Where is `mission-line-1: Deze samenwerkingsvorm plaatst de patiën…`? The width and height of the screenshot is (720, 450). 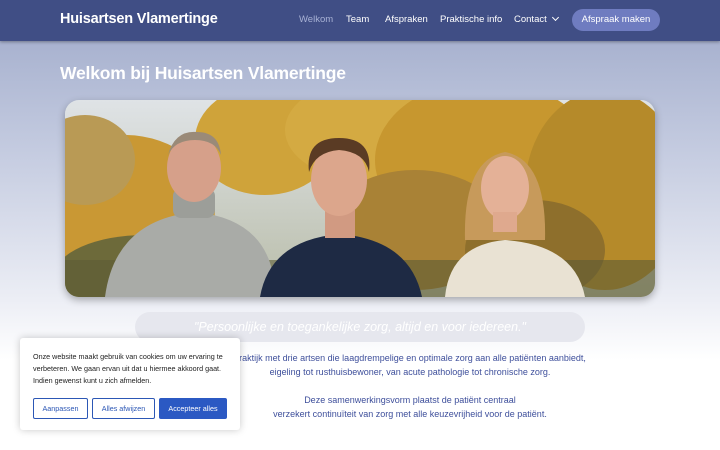 mission-line-1: Deze samenwerkingsvorm plaatst de patiën… is located at coordinates (410, 400).